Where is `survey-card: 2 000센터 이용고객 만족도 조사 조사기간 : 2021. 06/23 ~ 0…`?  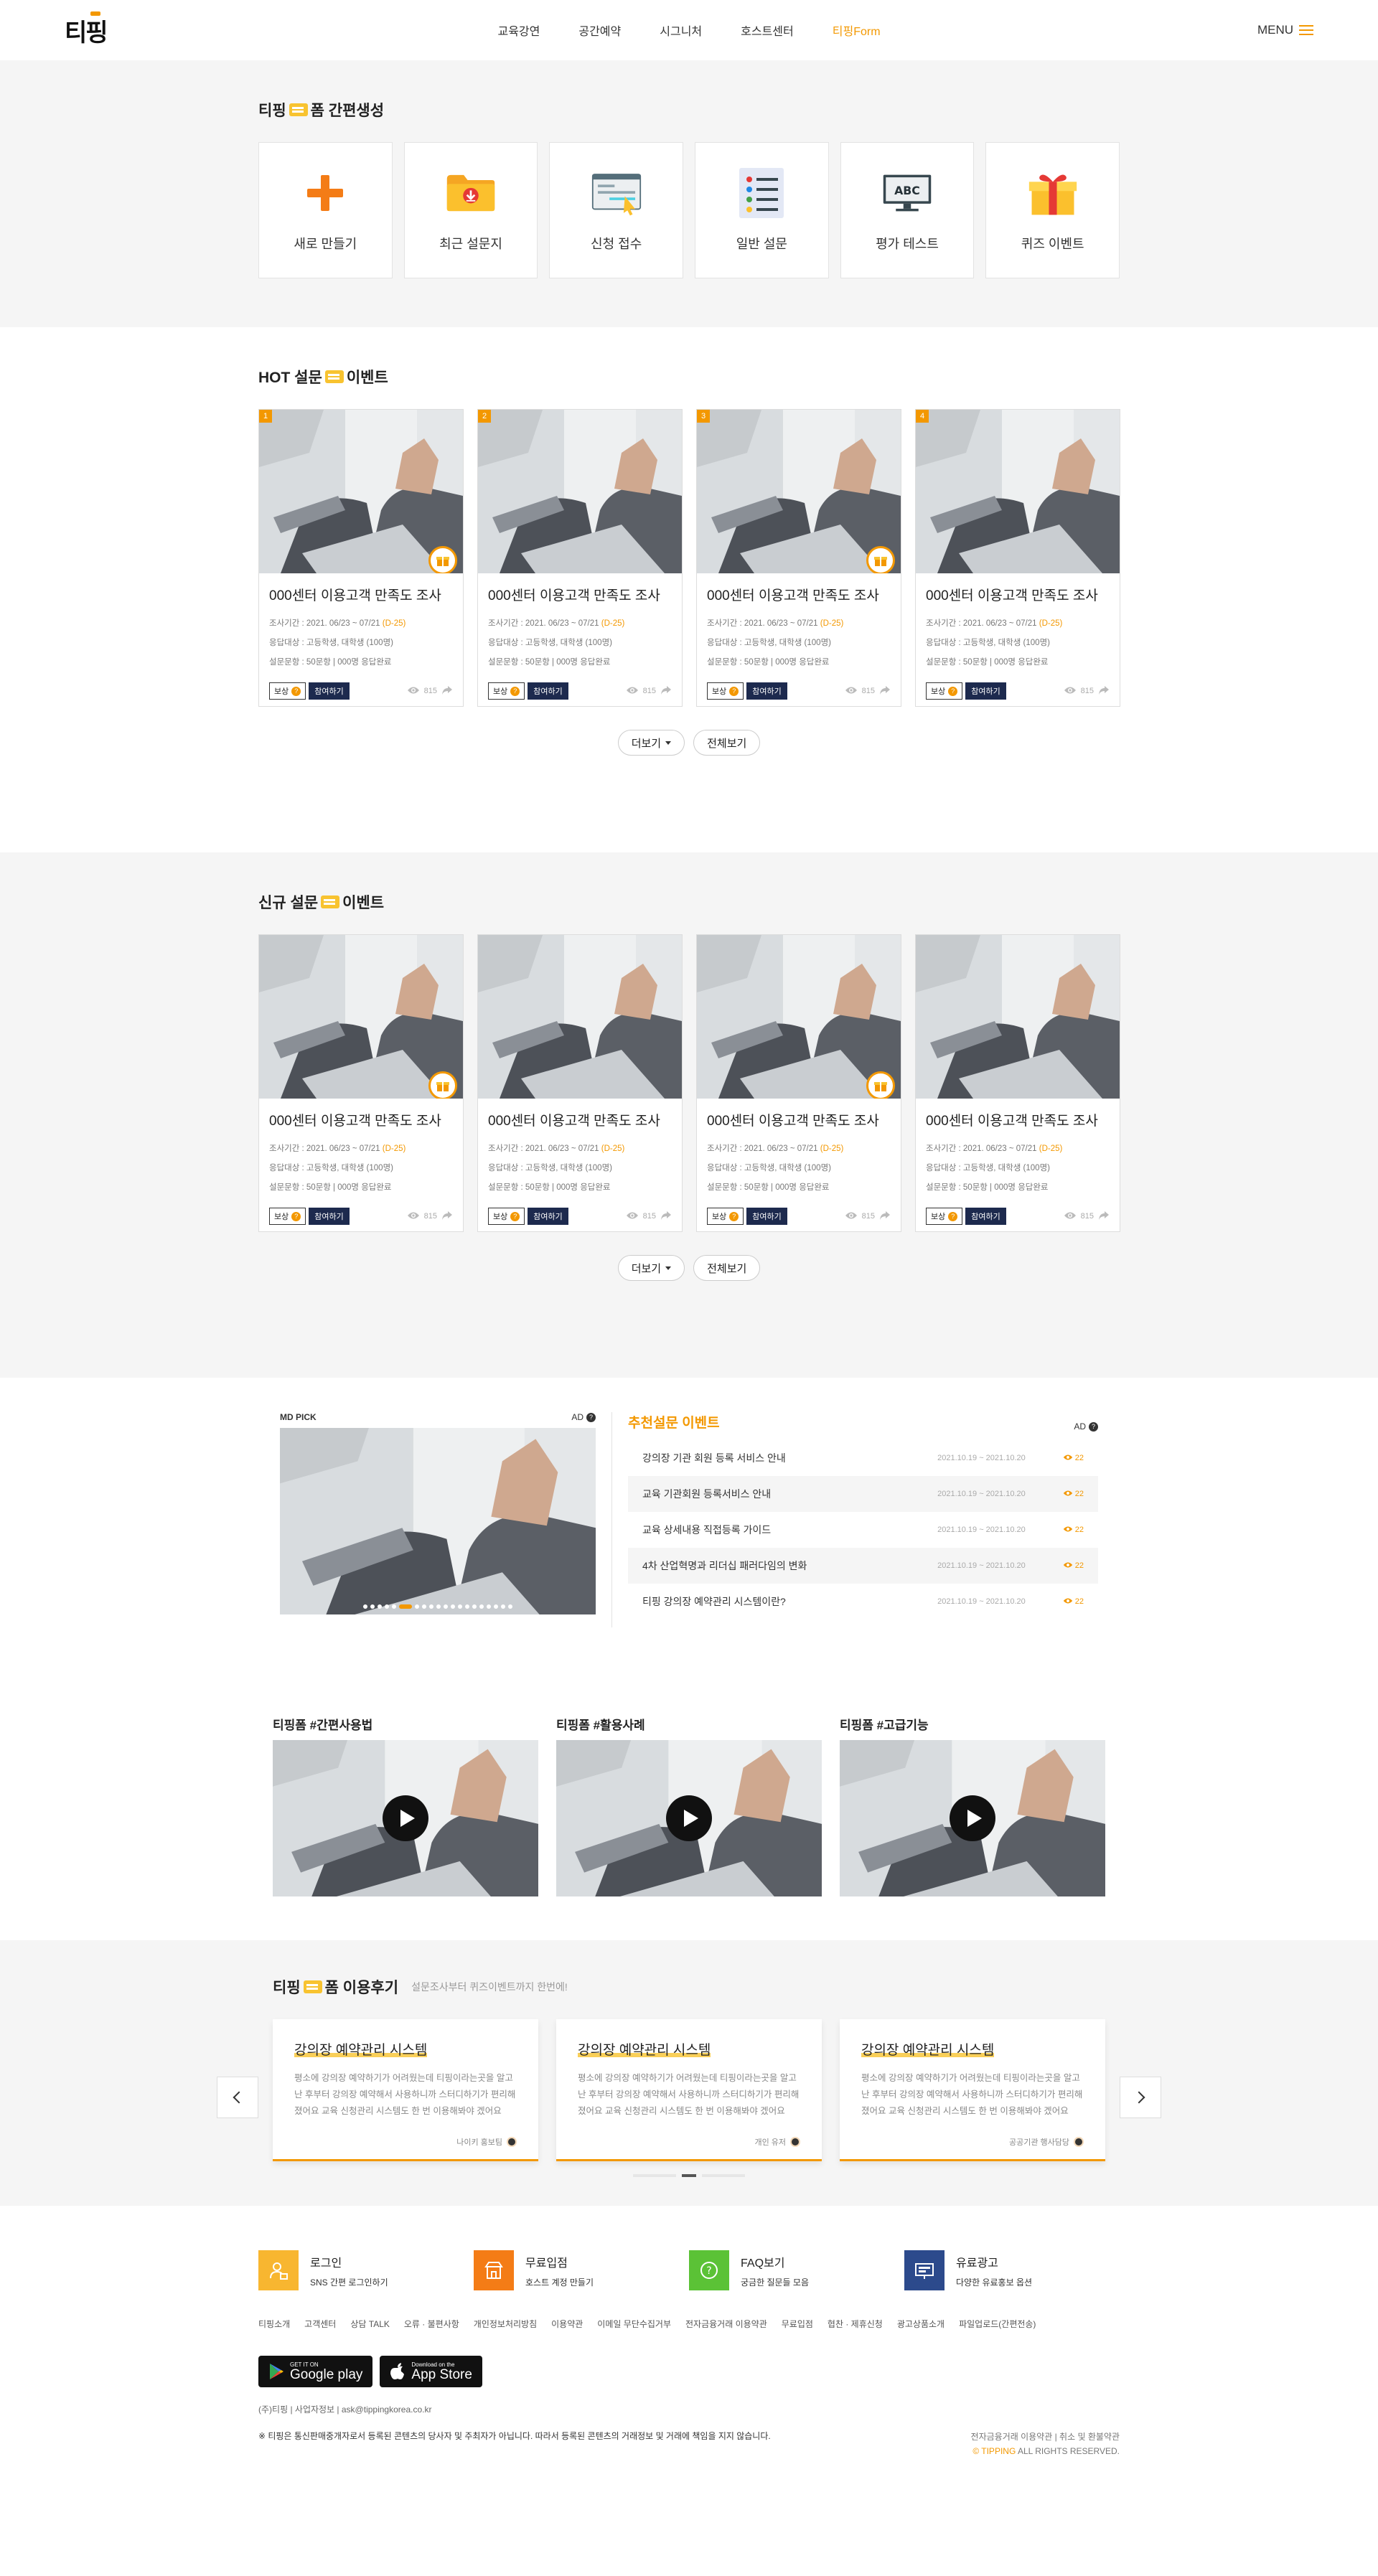 survey-card: 2 000센터 이용고객 만족도 조사 조사기간 : 2021. 06/23 ~ 0… is located at coordinates (580, 558).